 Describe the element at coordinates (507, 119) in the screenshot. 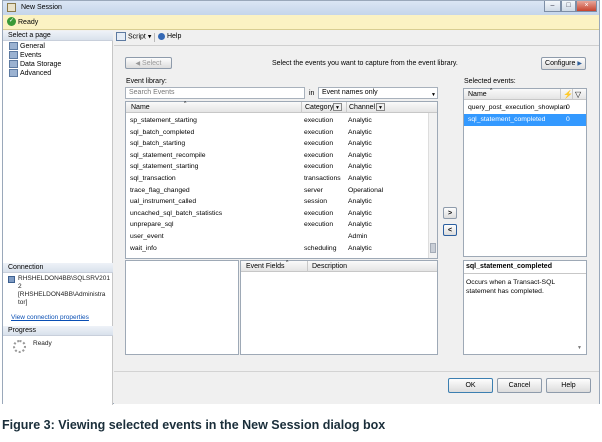

I see `selected-event-name: sql_statement_completed` at that location.